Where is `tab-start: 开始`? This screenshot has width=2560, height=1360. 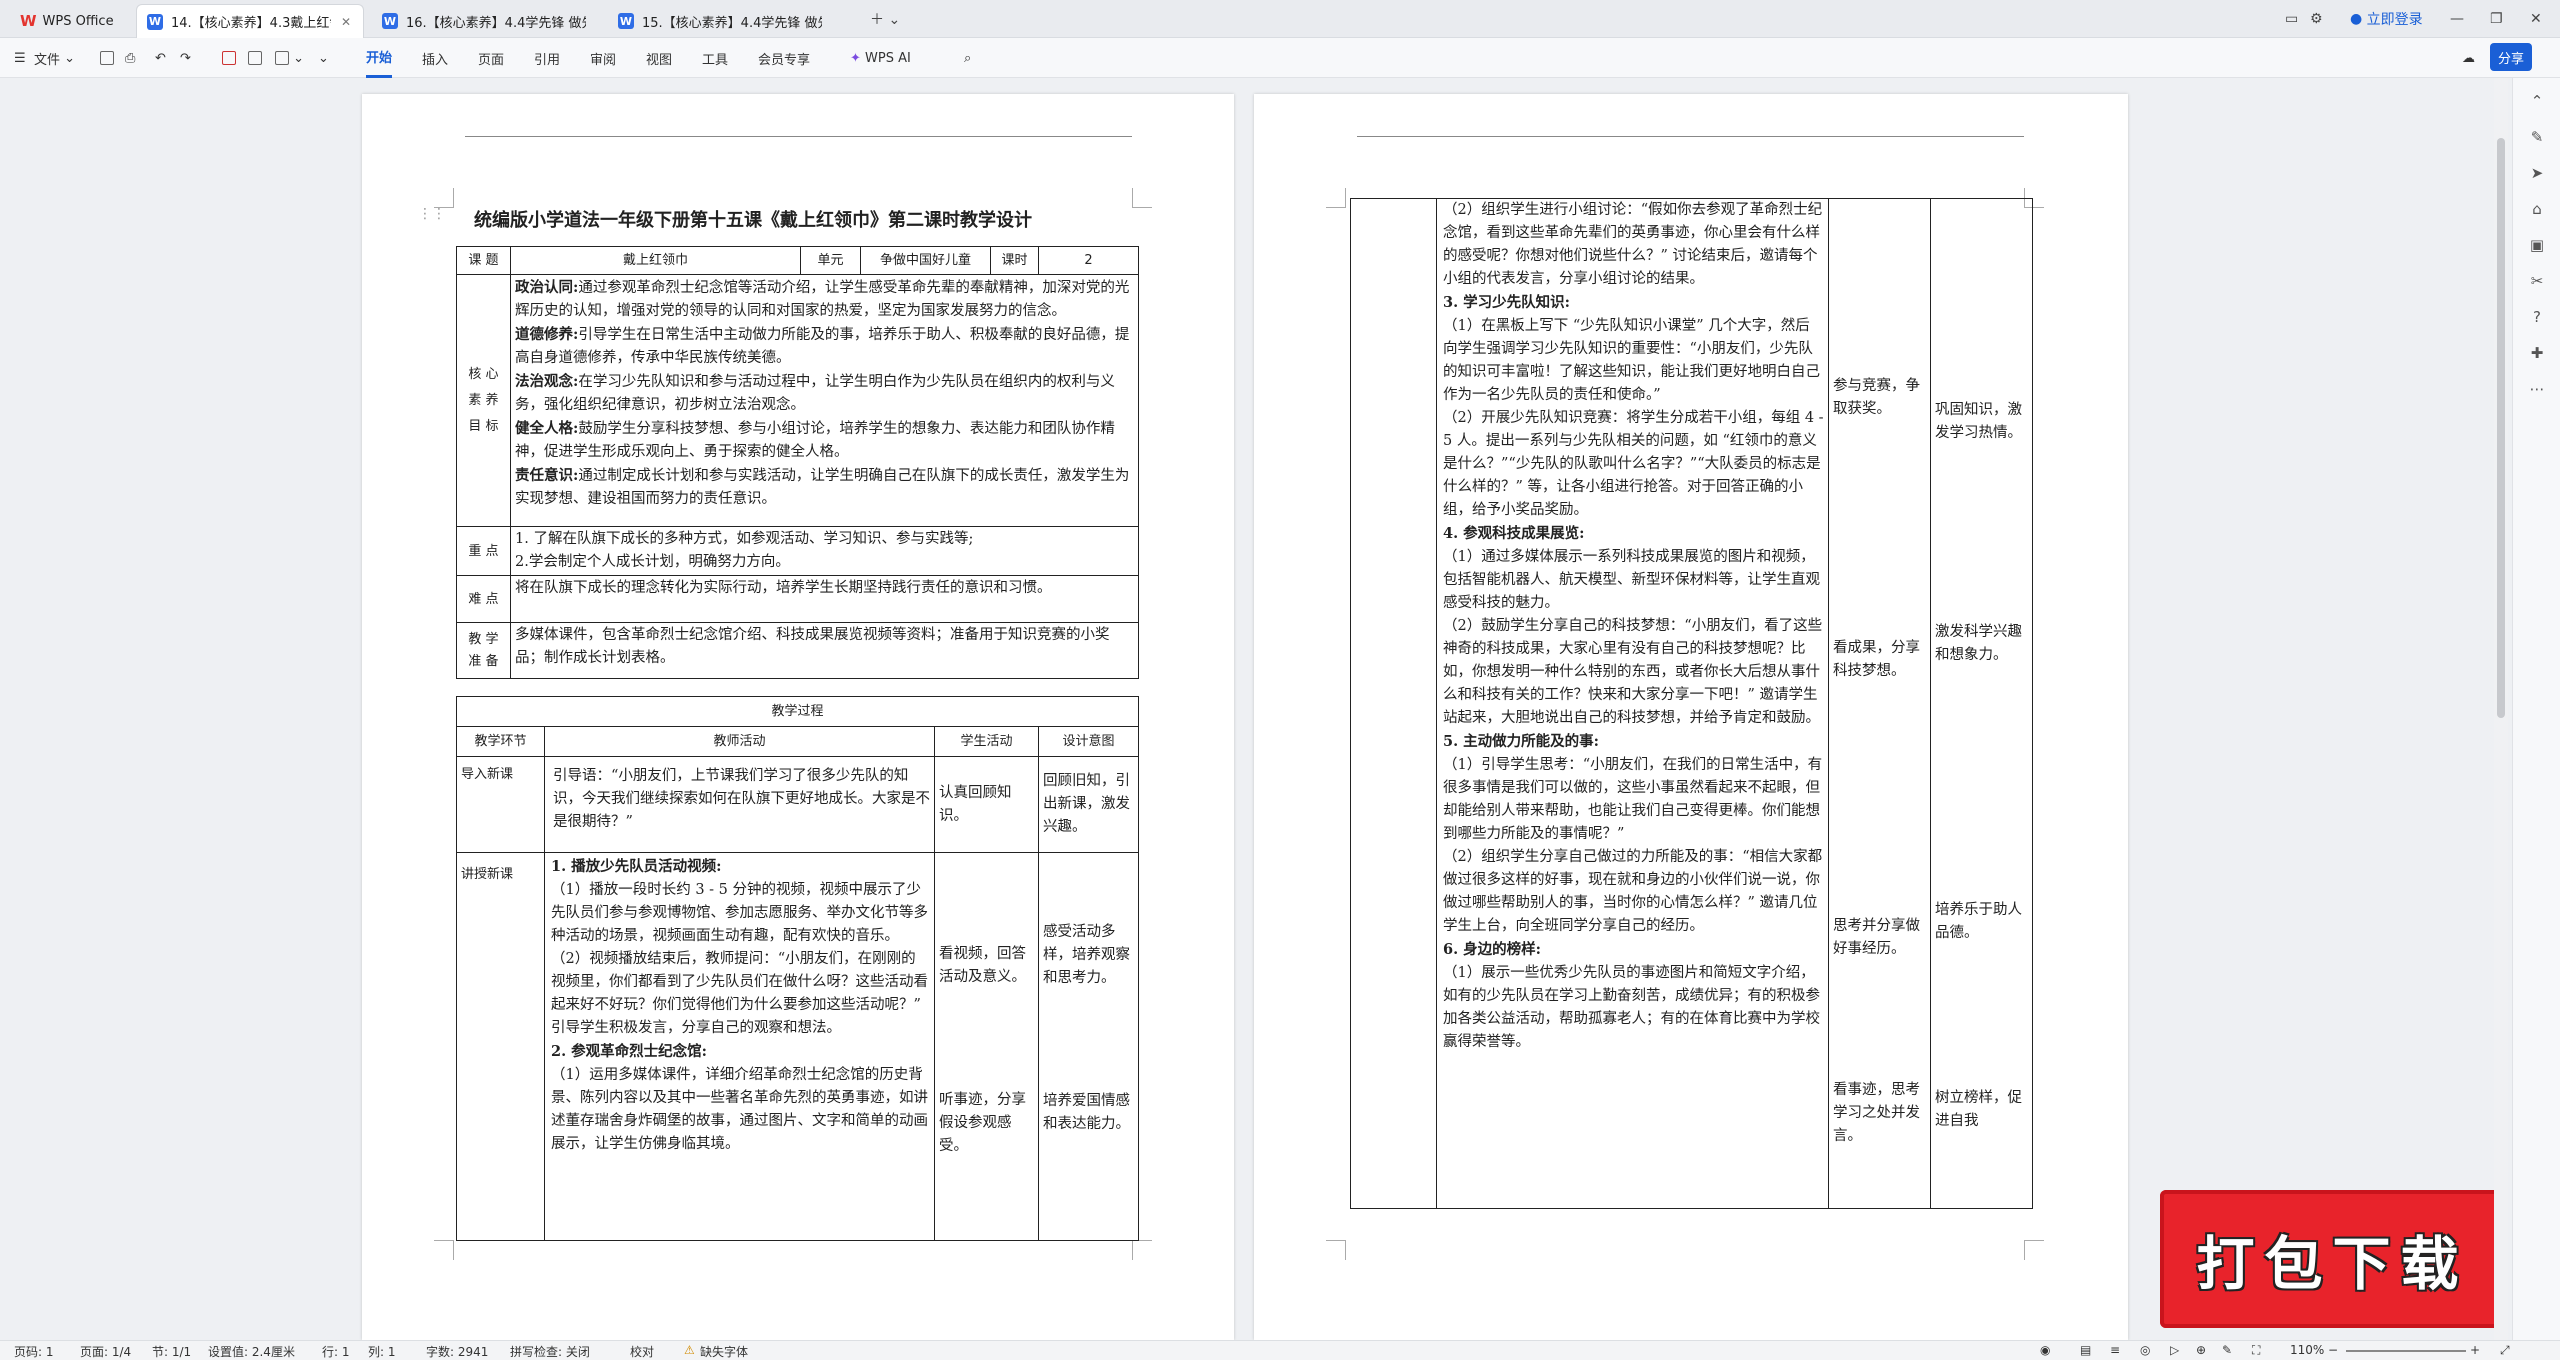
tab-start: 开始 is located at coordinates (379, 58).